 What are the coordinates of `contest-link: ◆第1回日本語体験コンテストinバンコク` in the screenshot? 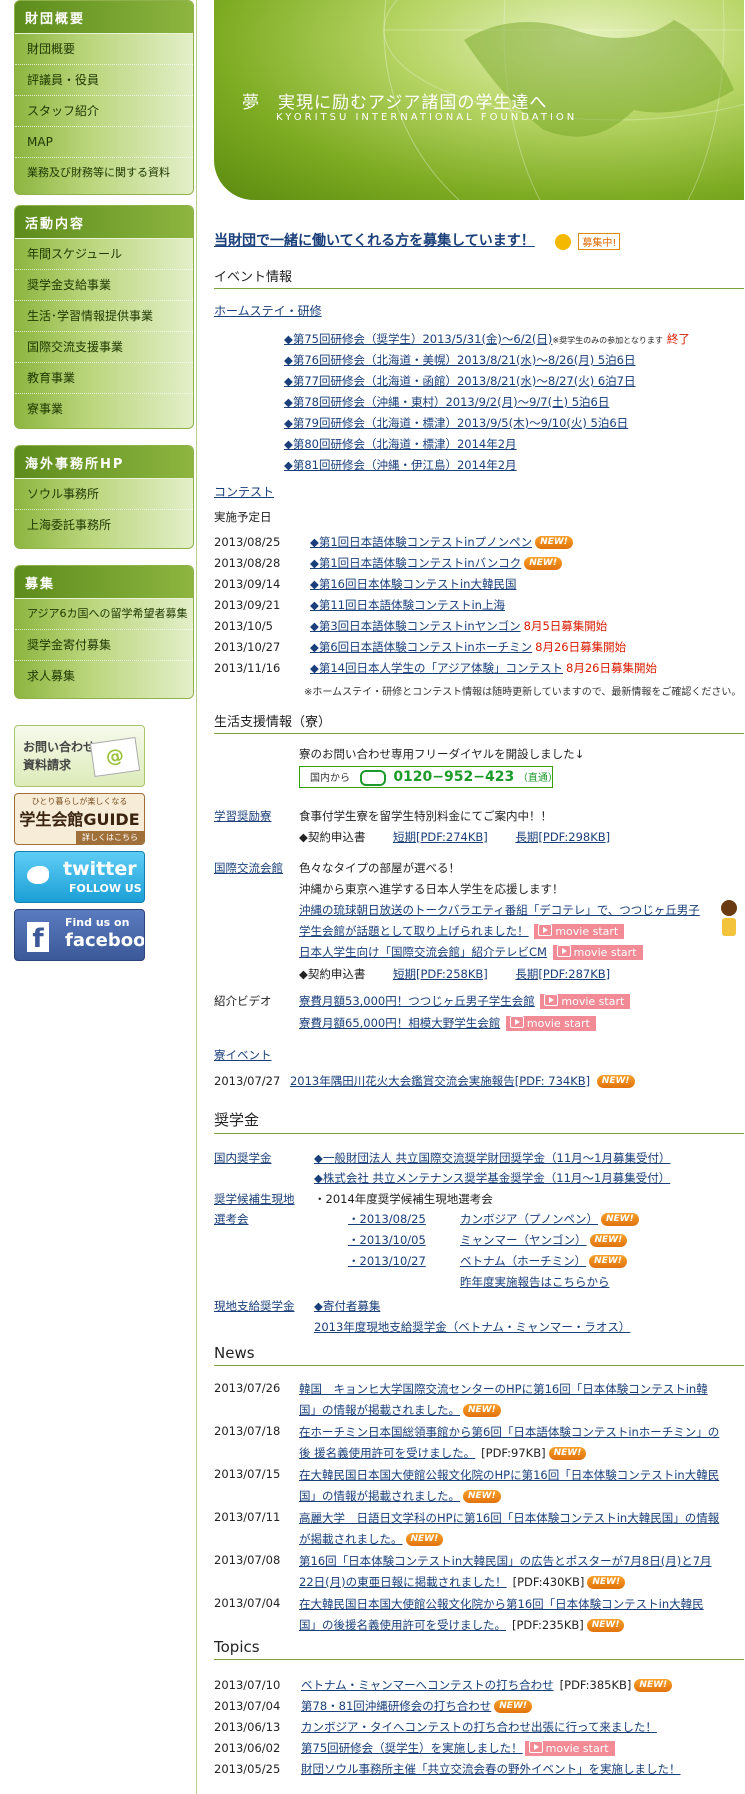 It's located at (415, 563).